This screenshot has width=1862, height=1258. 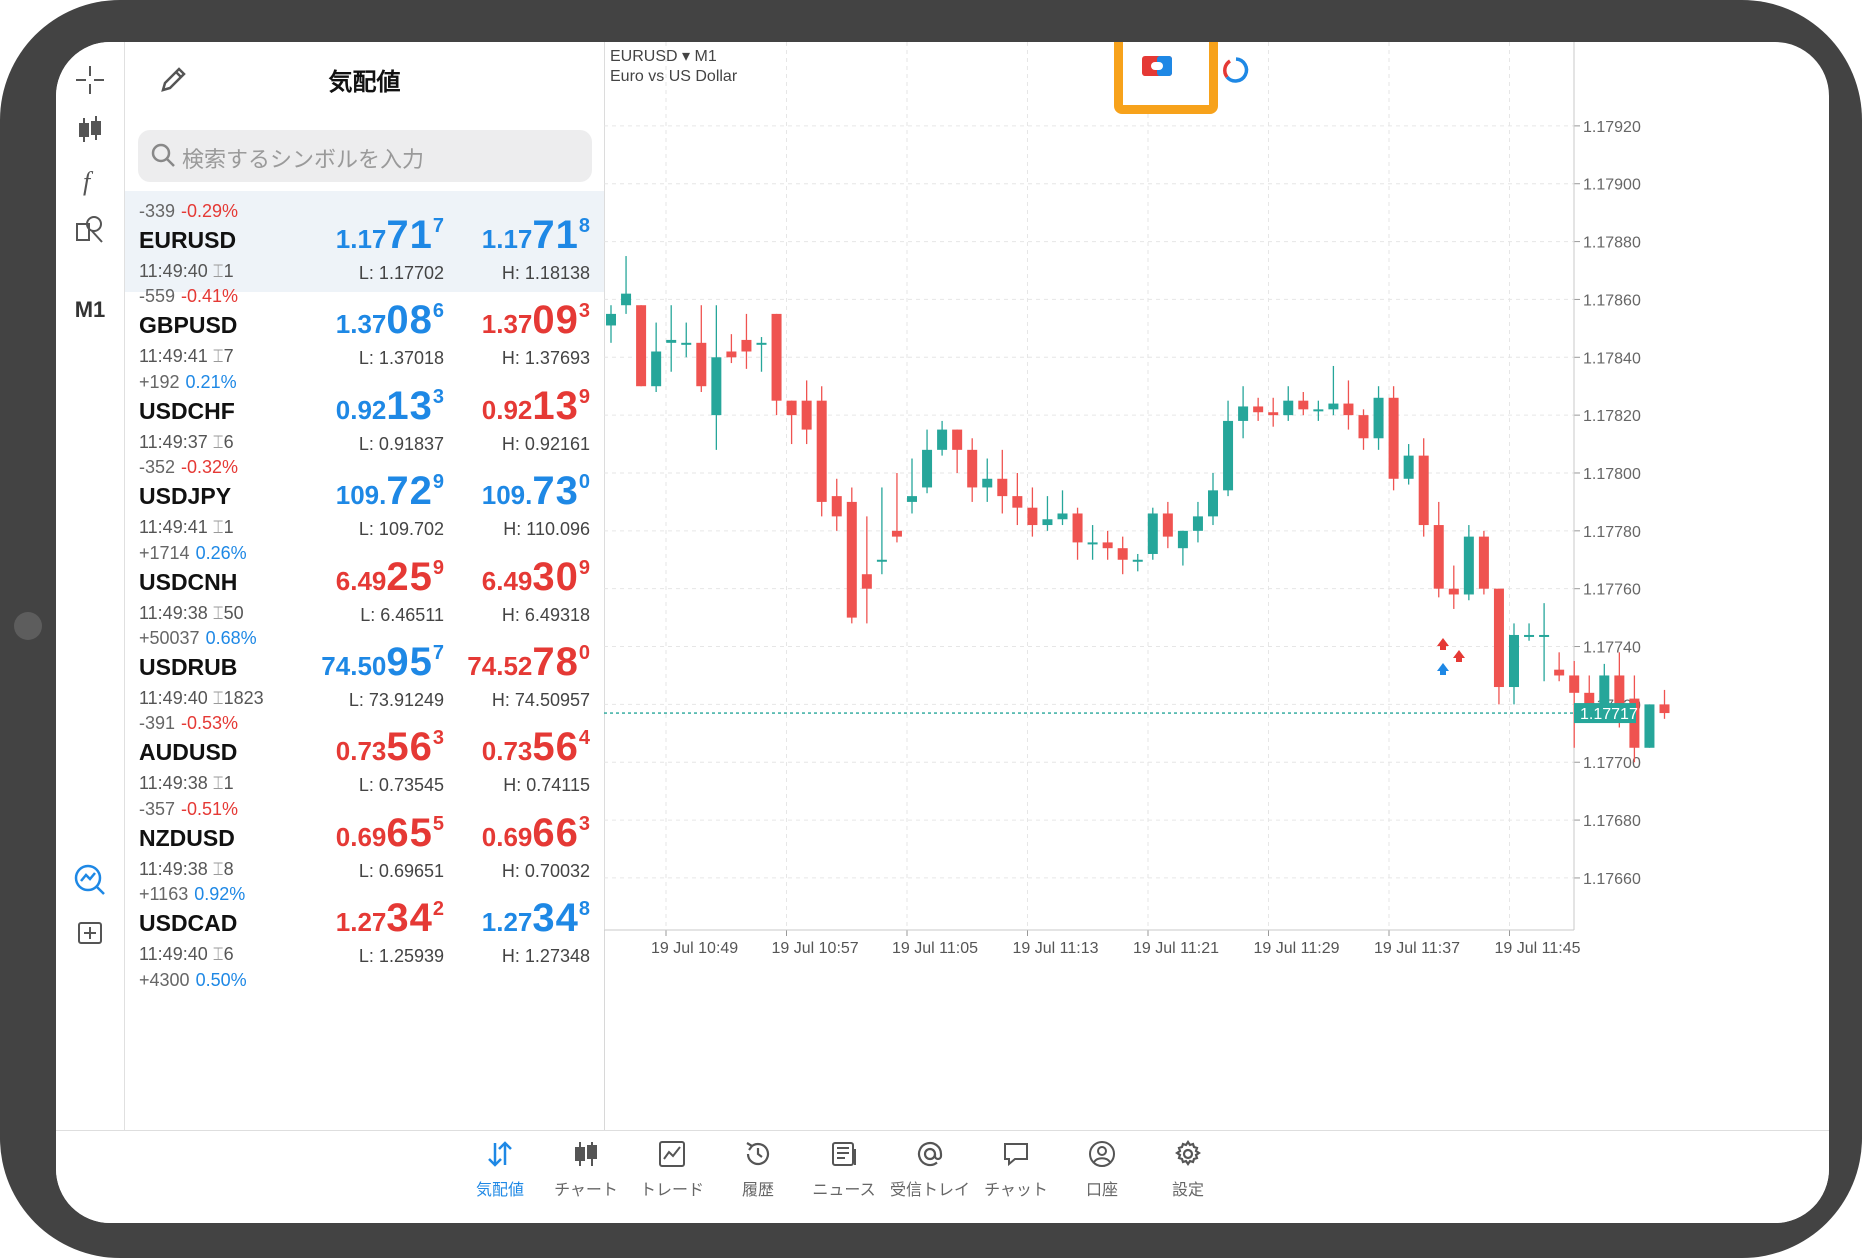 I want to click on change-value: -339 -0.29%, so click(x=189, y=211).